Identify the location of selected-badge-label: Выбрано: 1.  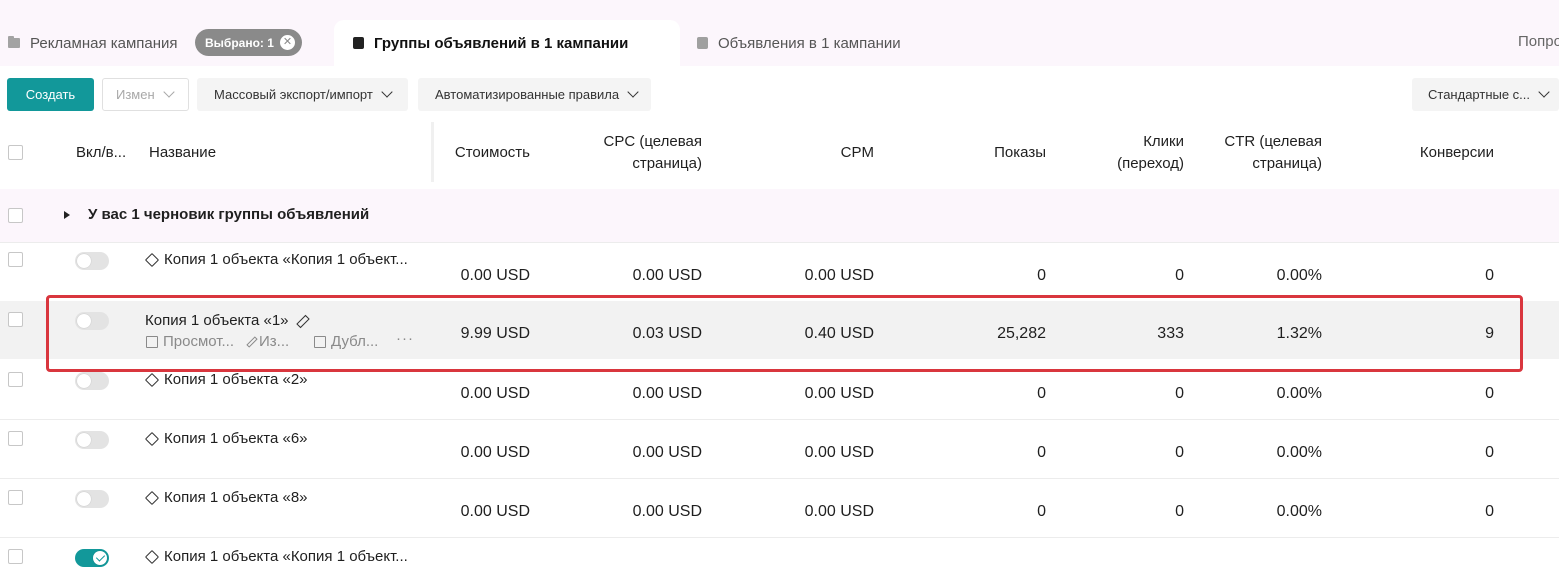
(239, 42).